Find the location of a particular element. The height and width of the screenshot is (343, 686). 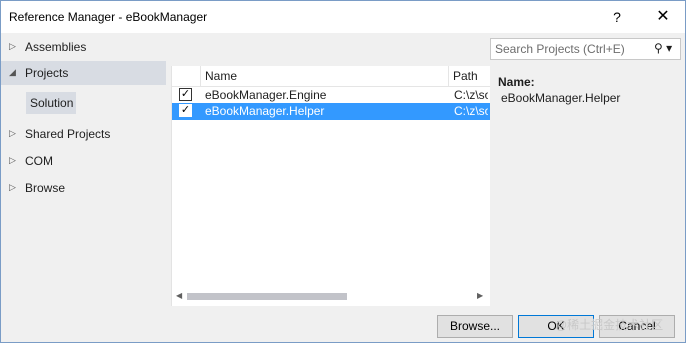

detail-name-label: Name: is located at coordinates (516, 82).